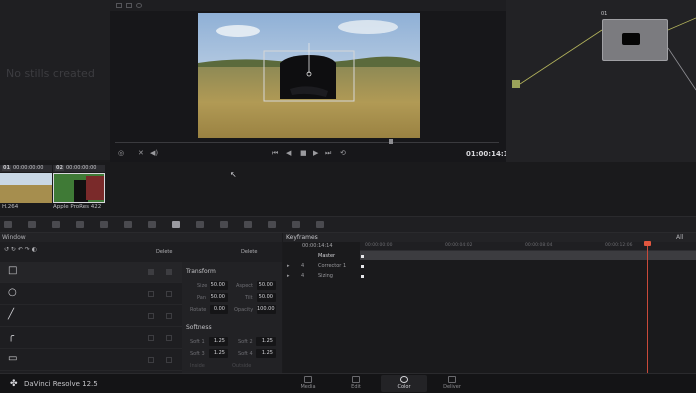  Describe the element at coordinates (245, 354) in the screenshot. I see `soft4-label: Soft 4` at that location.